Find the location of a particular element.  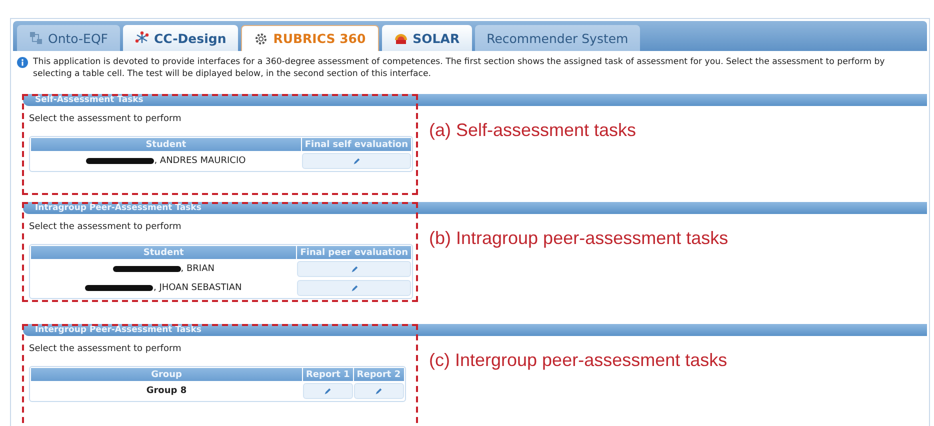

info-text: This application is devoted to provide interfaces for a 360-degree assessment of competences. The first section shows the assigned task of assessment for you. Select the assessment to perform by selecting a table cell. The test will be diplayed below, in the second section of this interface. is located at coordinates (459, 68).